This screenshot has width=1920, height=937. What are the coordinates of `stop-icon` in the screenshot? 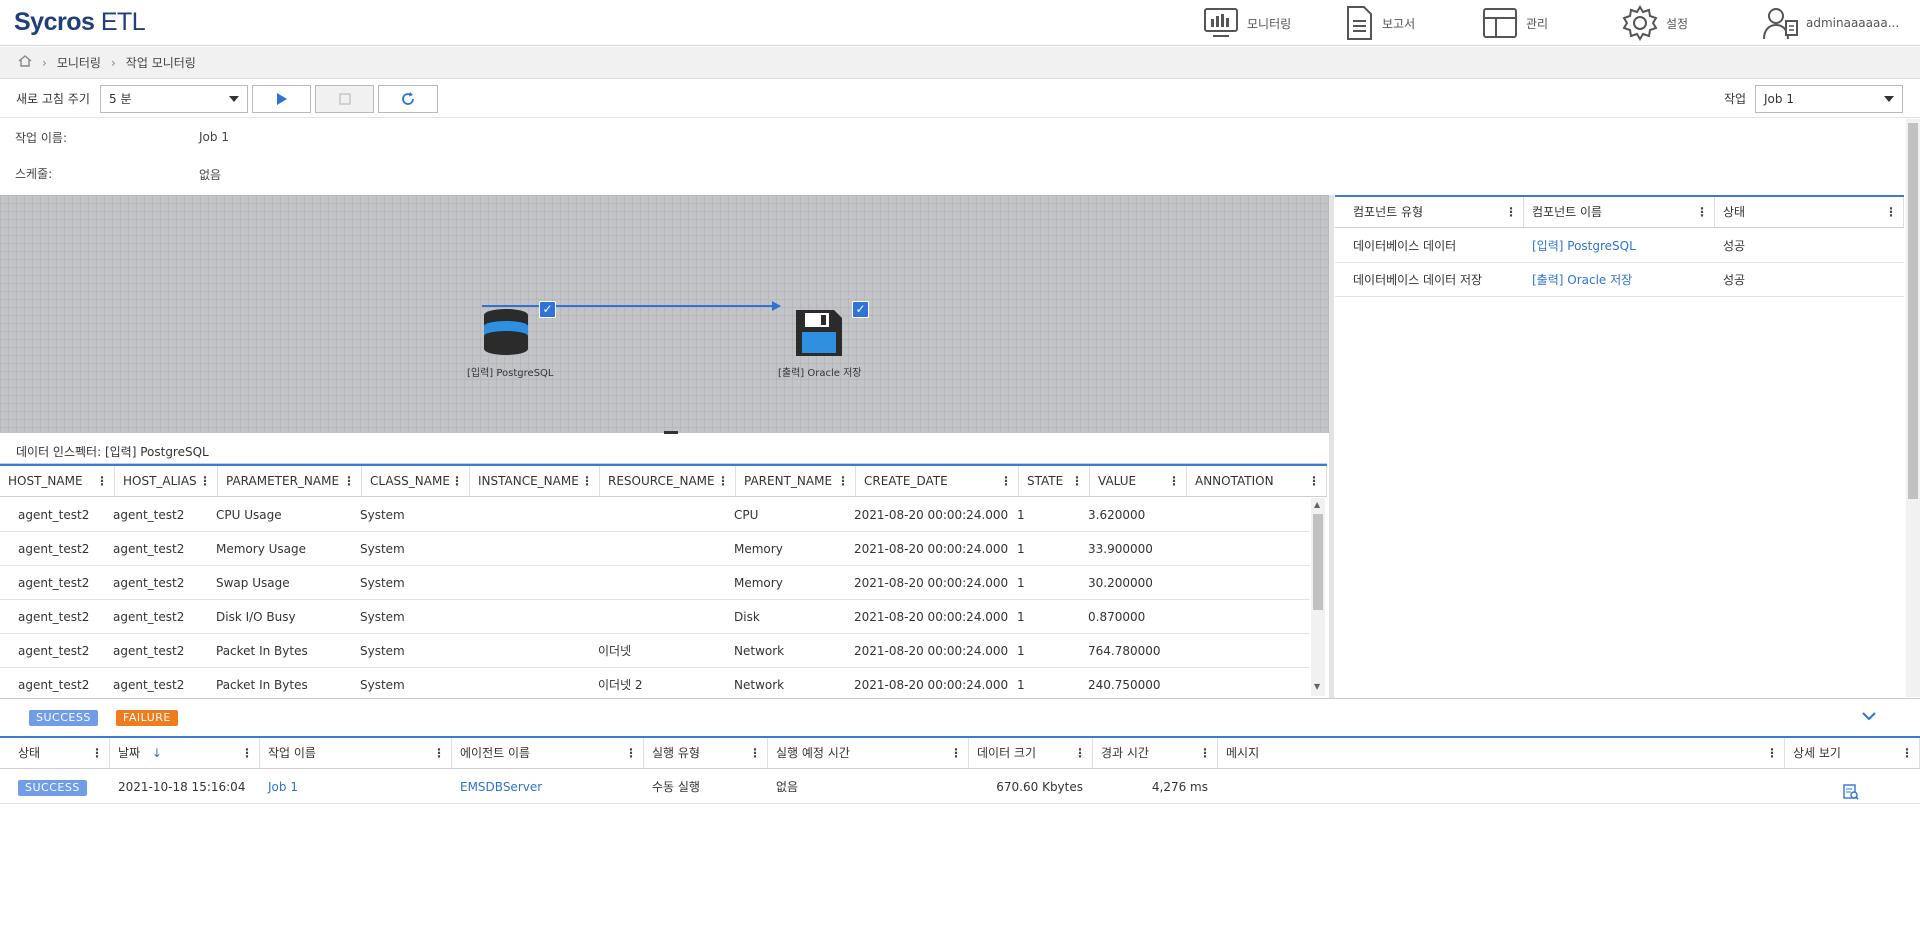 It's located at (344, 99).